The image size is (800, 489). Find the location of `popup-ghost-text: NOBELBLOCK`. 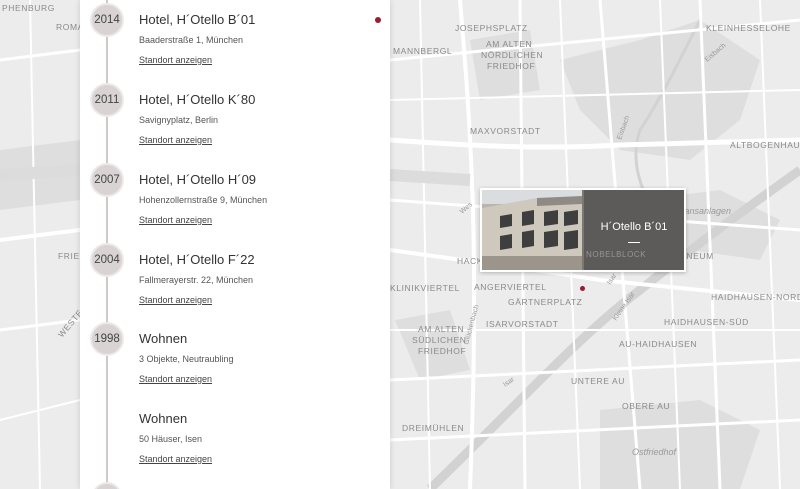

popup-ghost-text: NOBELBLOCK is located at coordinates (616, 254).